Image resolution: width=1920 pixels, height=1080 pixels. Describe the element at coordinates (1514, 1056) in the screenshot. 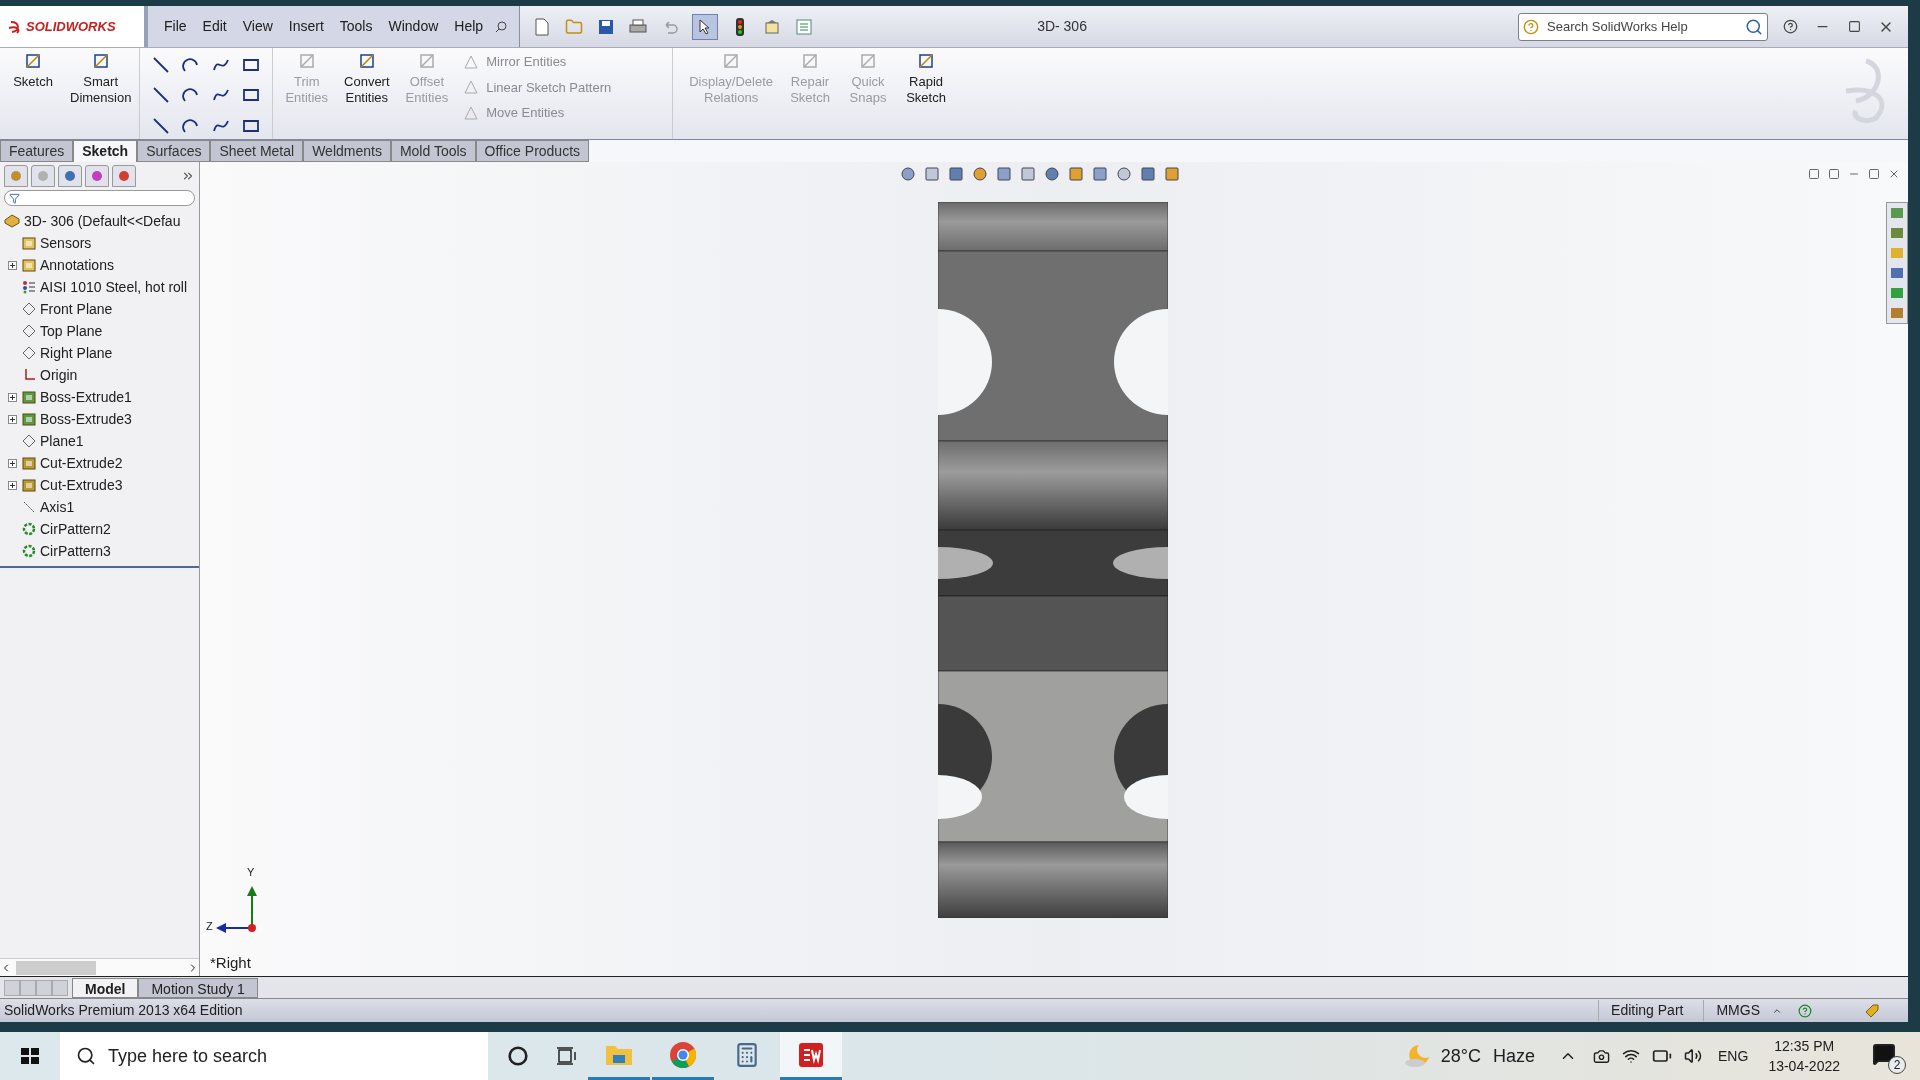

I see `weather-label: Haze` at that location.